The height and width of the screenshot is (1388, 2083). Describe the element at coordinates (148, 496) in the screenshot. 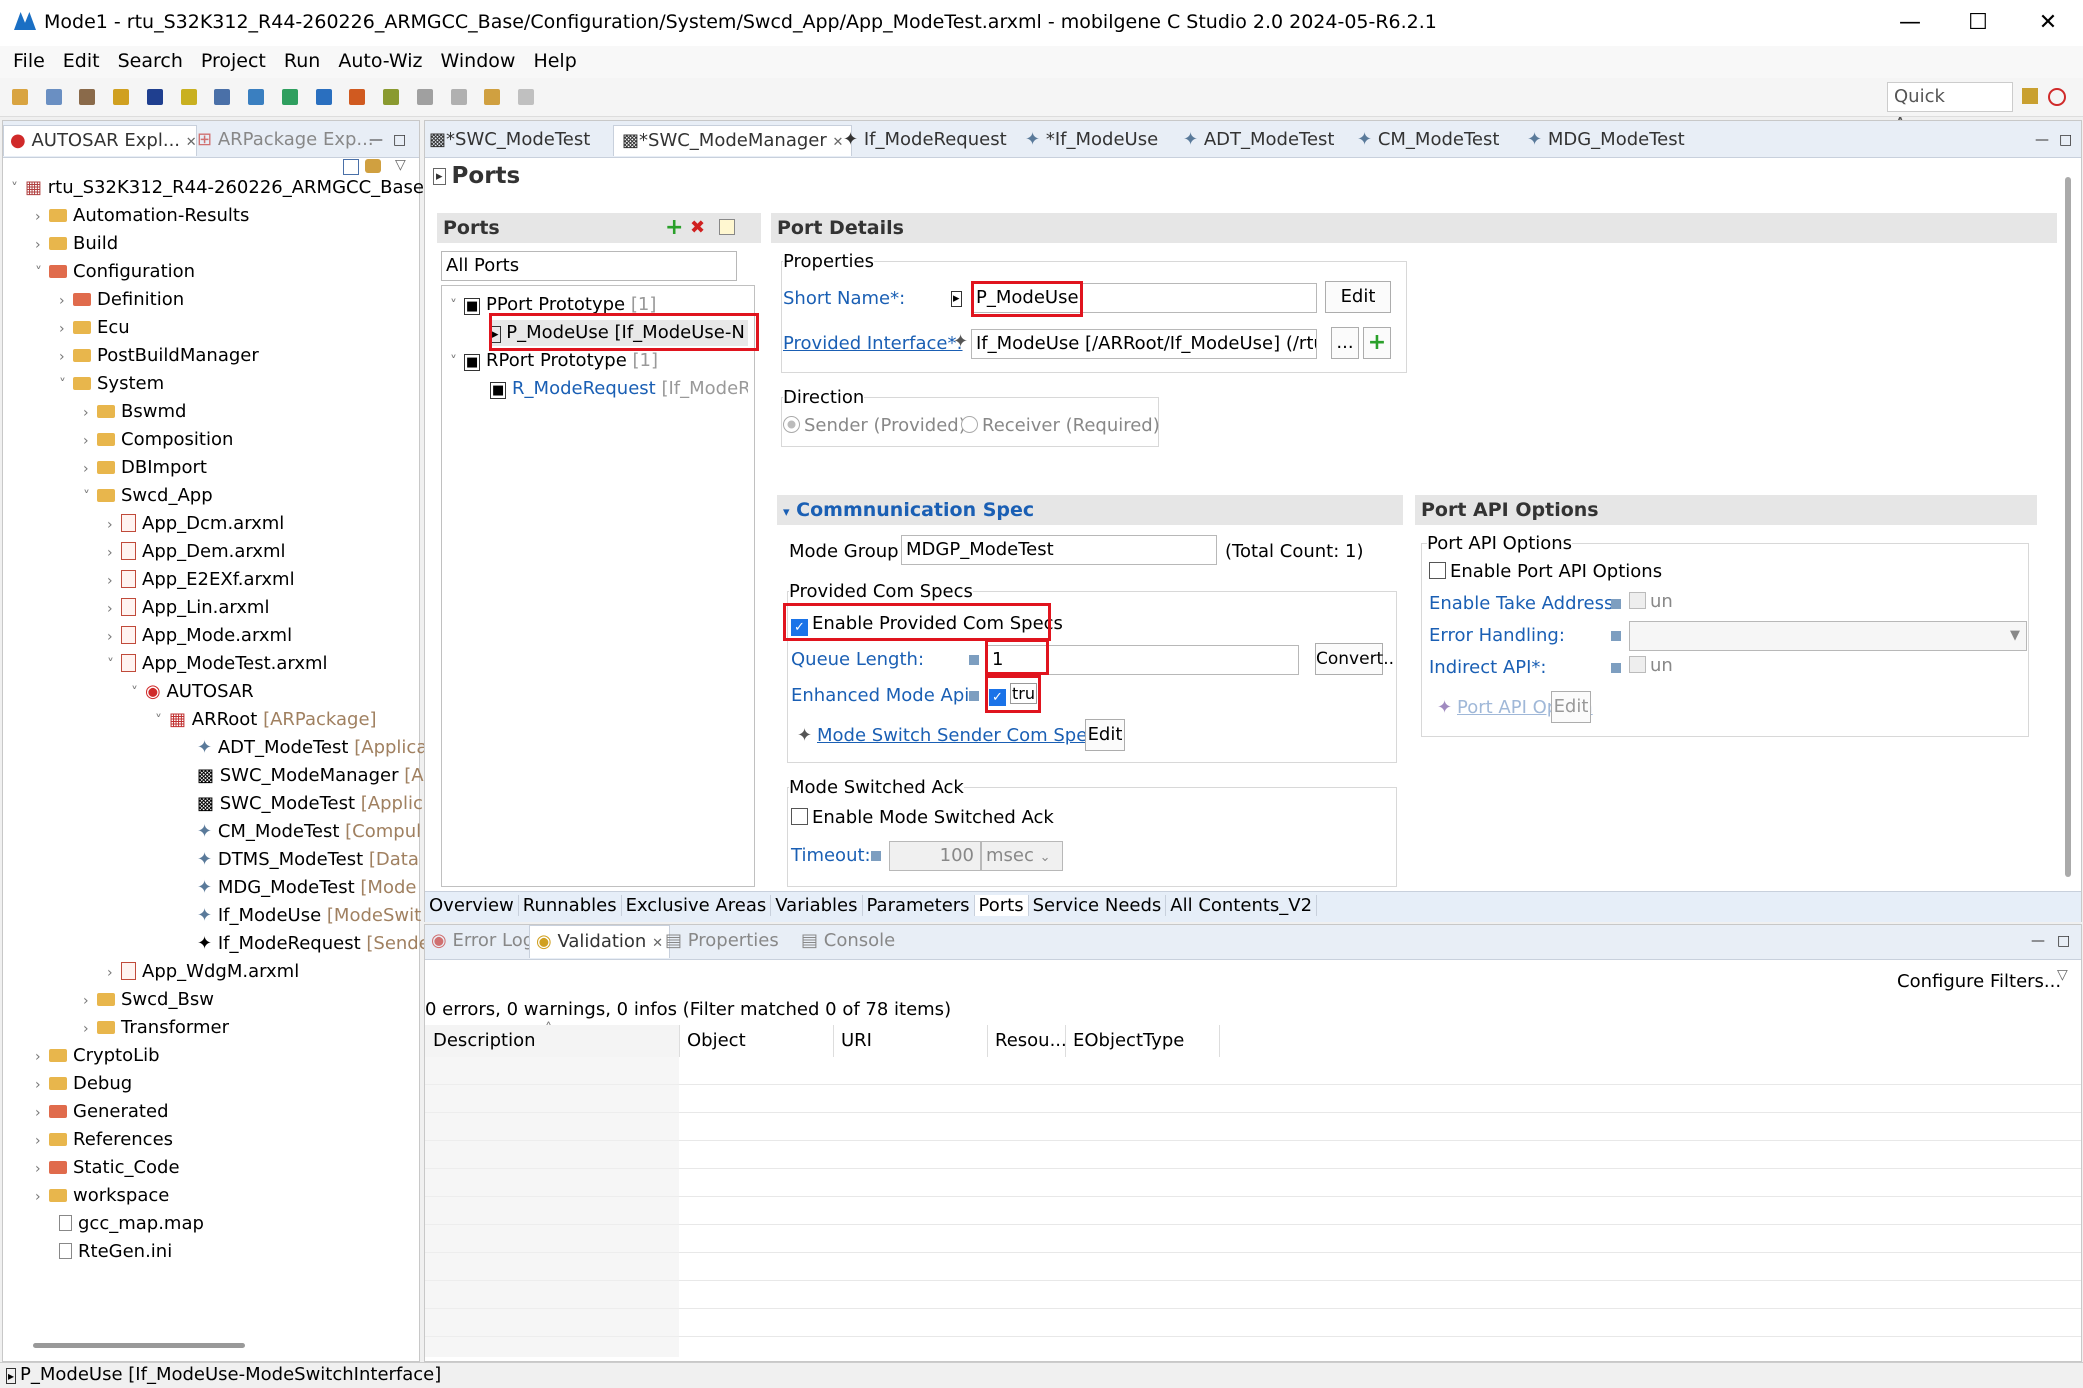

I see `tree-swcd-app: ˅ Swcd_App` at that location.